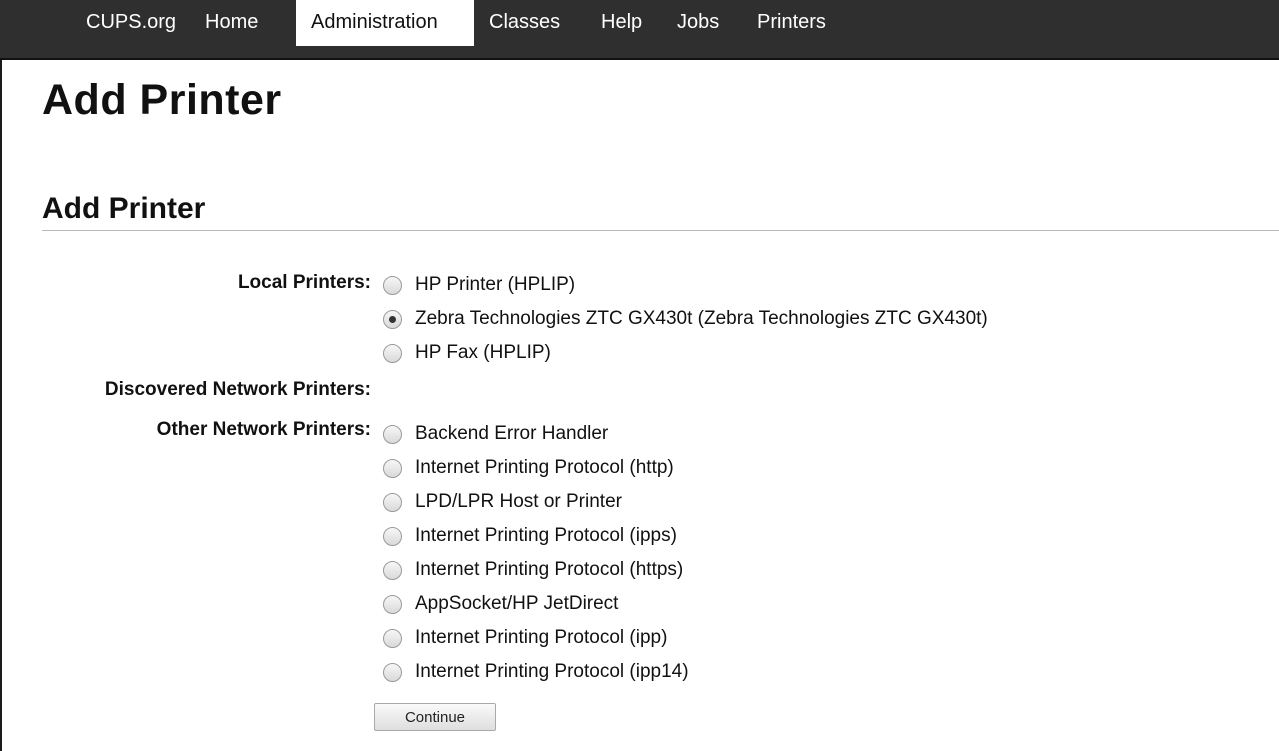  Describe the element at coordinates (131, 23) in the screenshot. I see `nav-cups-org: CUPS.org` at that location.